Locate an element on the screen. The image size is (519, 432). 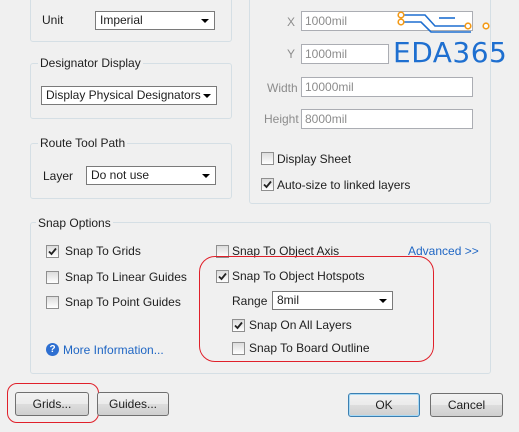
annotation-highlight-grids is located at coordinates (53, 403).